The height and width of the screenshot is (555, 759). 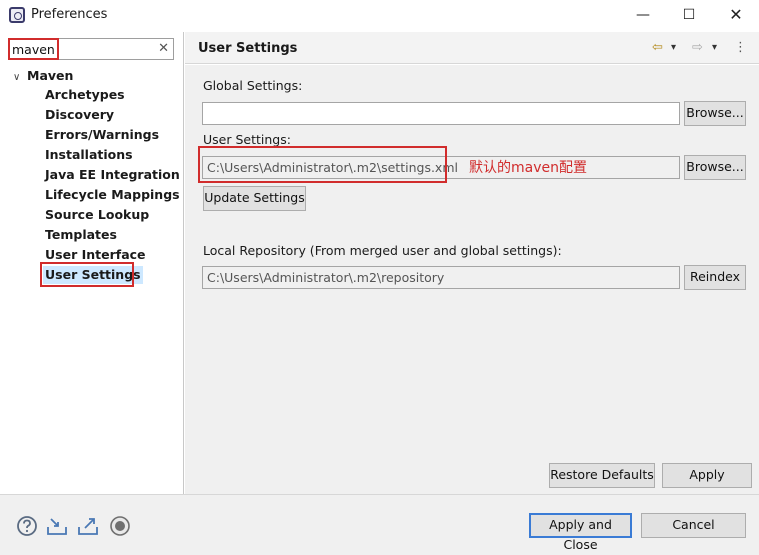 What do you see at coordinates (441, 113) in the screenshot?
I see `global-settings-field` at bounding box center [441, 113].